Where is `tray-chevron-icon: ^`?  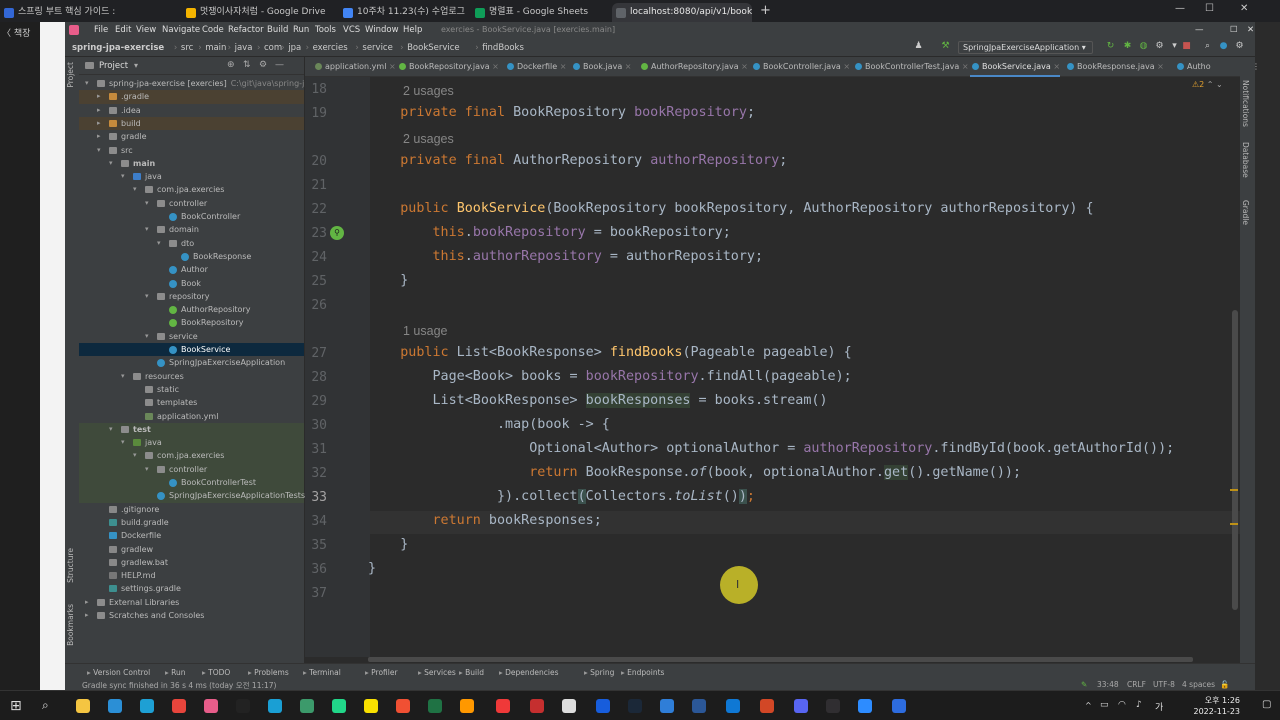
tray-chevron-icon: ^ is located at coordinates (1088, 705).